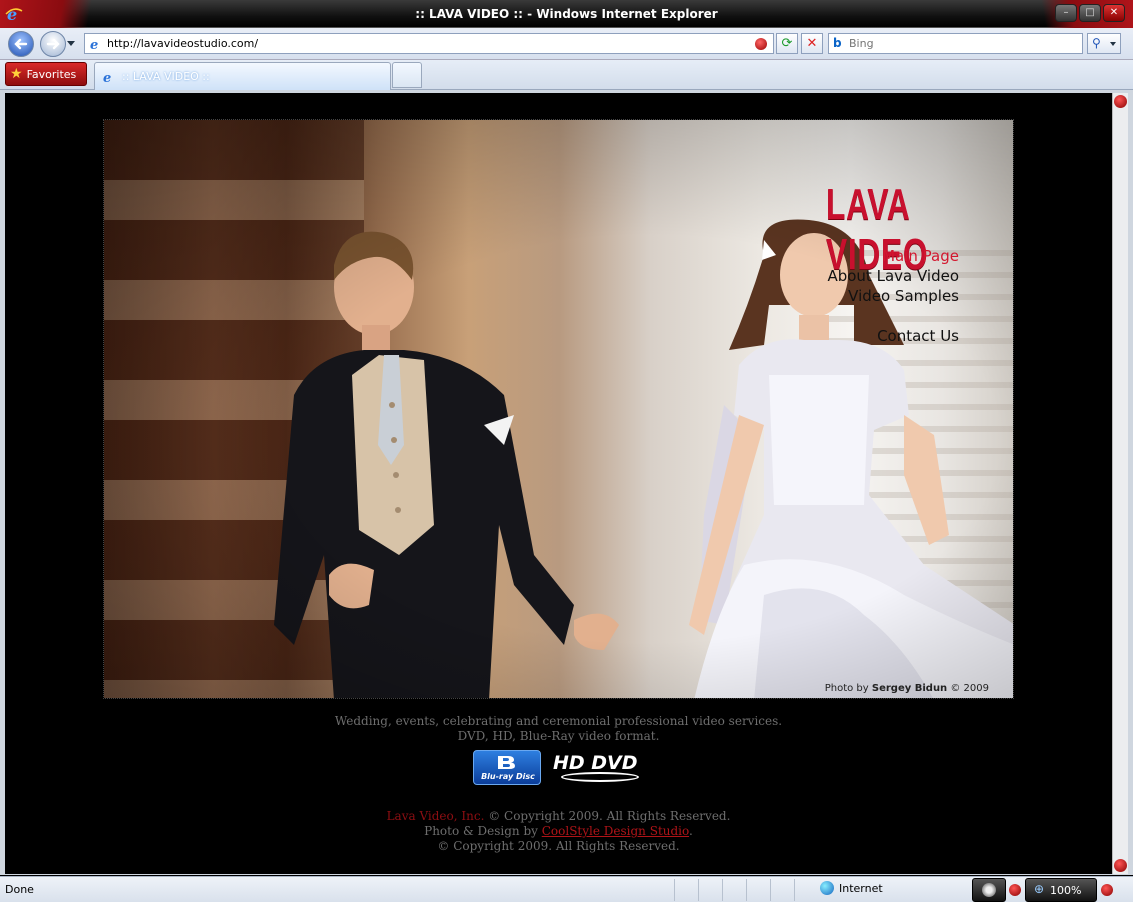 The height and width of the screenshot is (902, 1133). I want to click on design-suffix: ., so click(691, 831).